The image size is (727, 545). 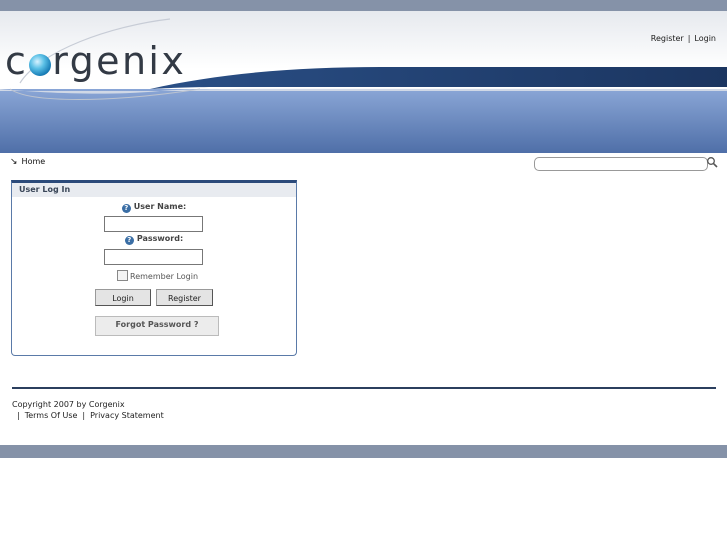 What do you see at coordinates (667, 38) in the screenshot?
I see `register-link: Register` at bounding box center [667, 38].